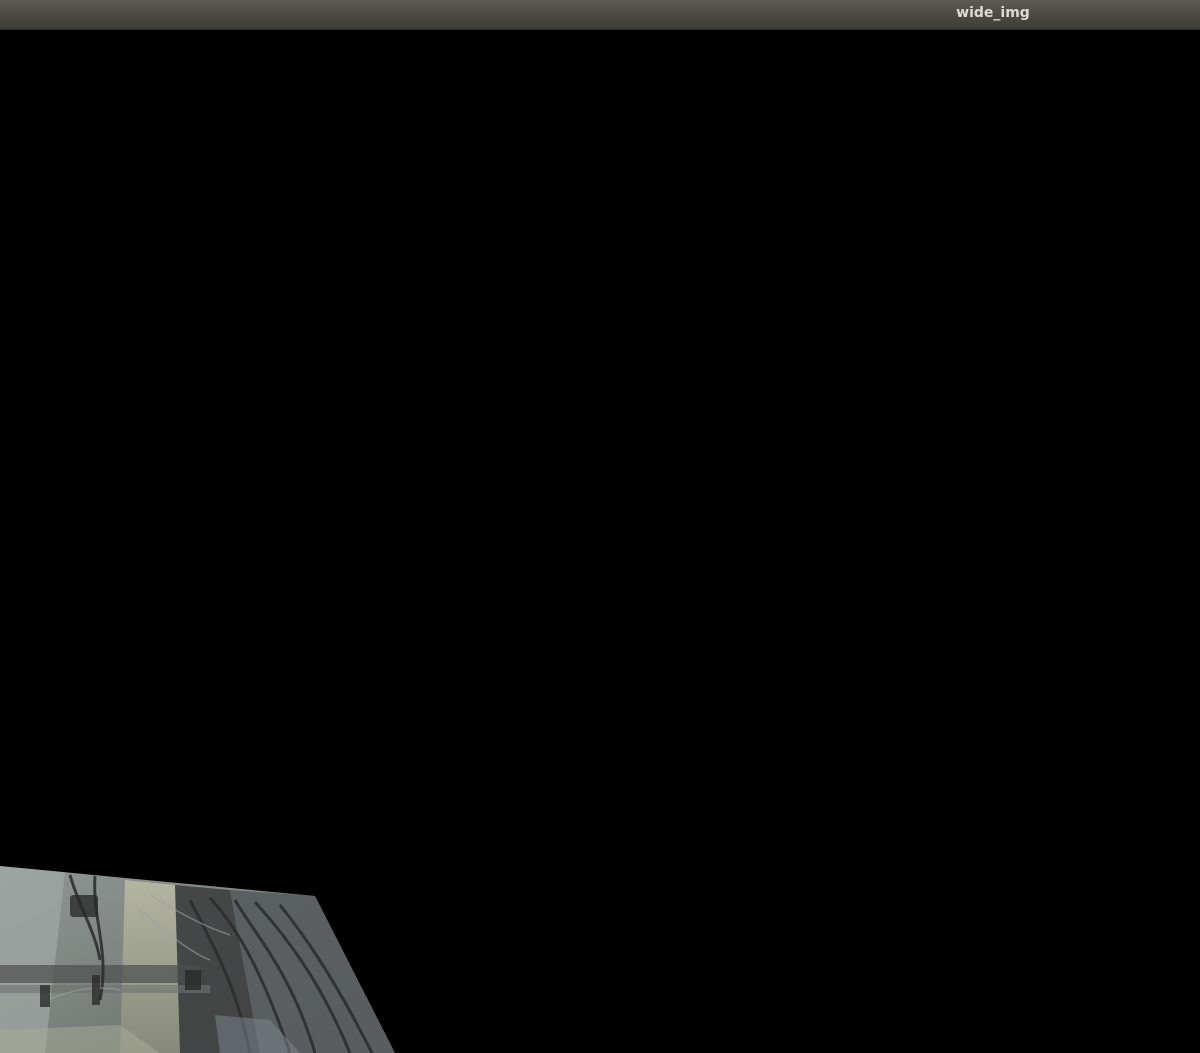  I want to click on window-title: wide_img, so click(993, 13).